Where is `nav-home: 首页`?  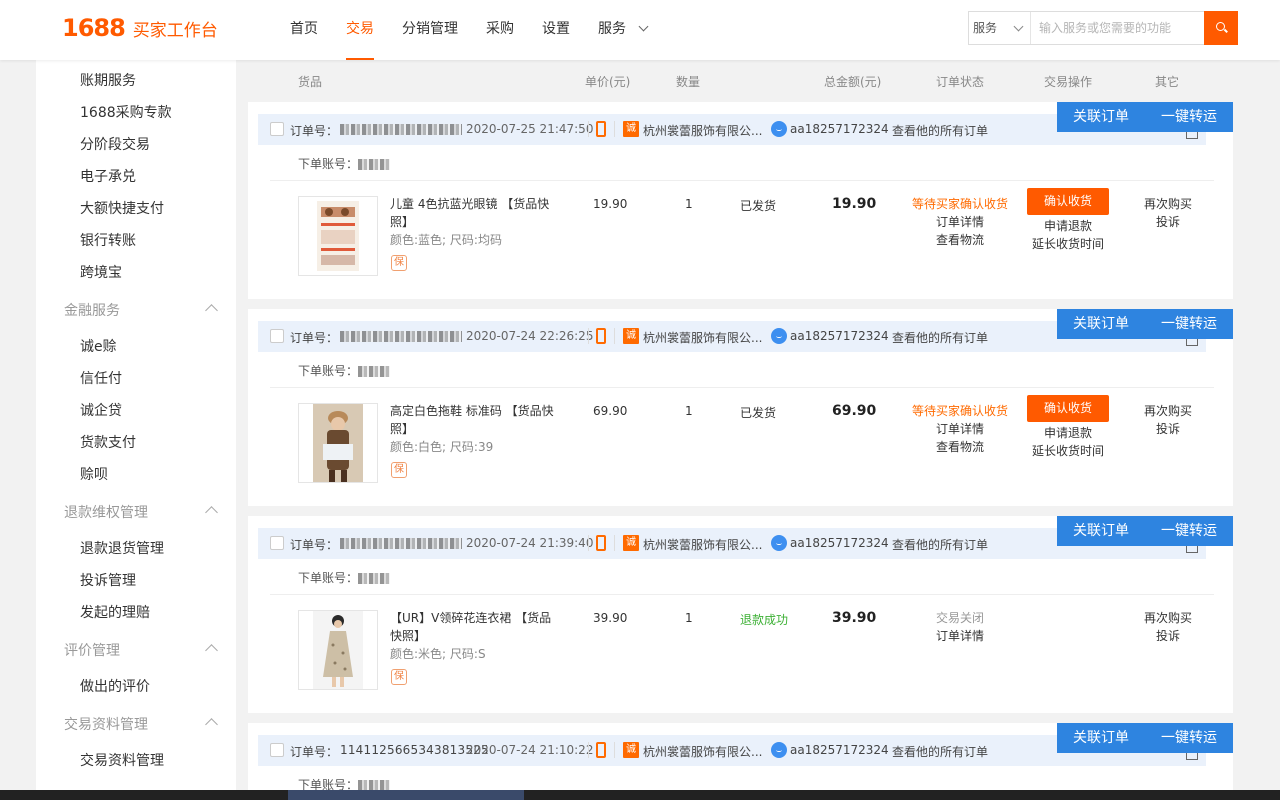 nav-home: 首页 is located at coordinates (304, 30).